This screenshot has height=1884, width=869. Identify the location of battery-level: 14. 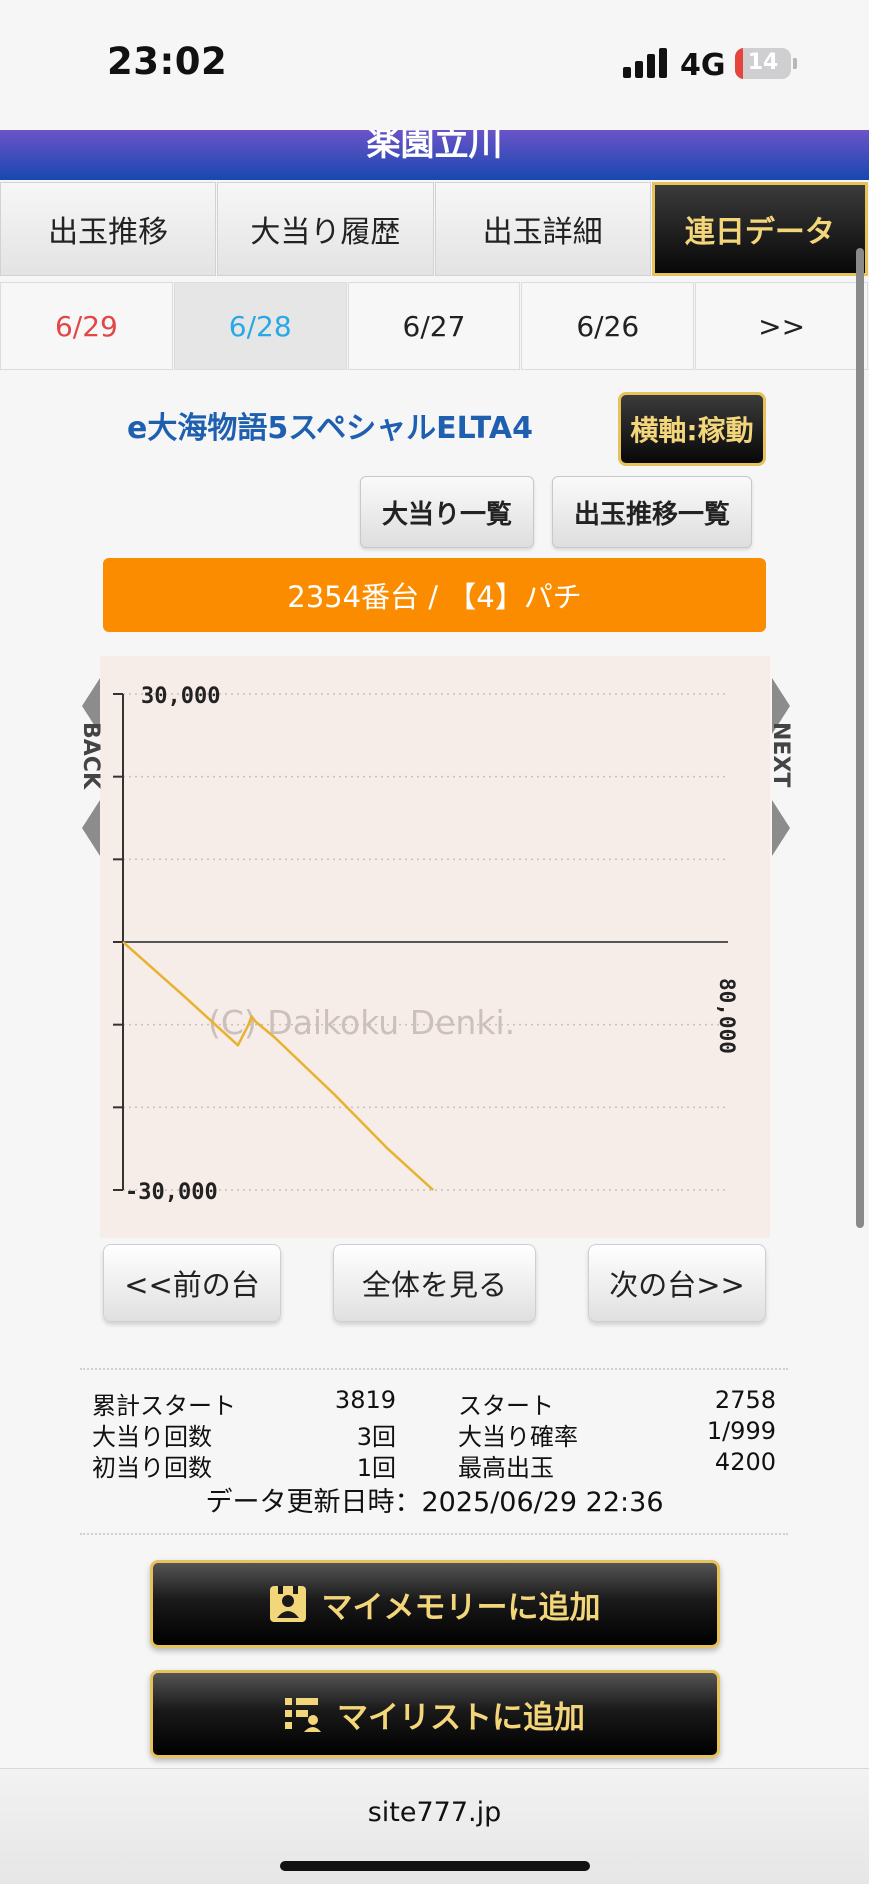
(763, 62).